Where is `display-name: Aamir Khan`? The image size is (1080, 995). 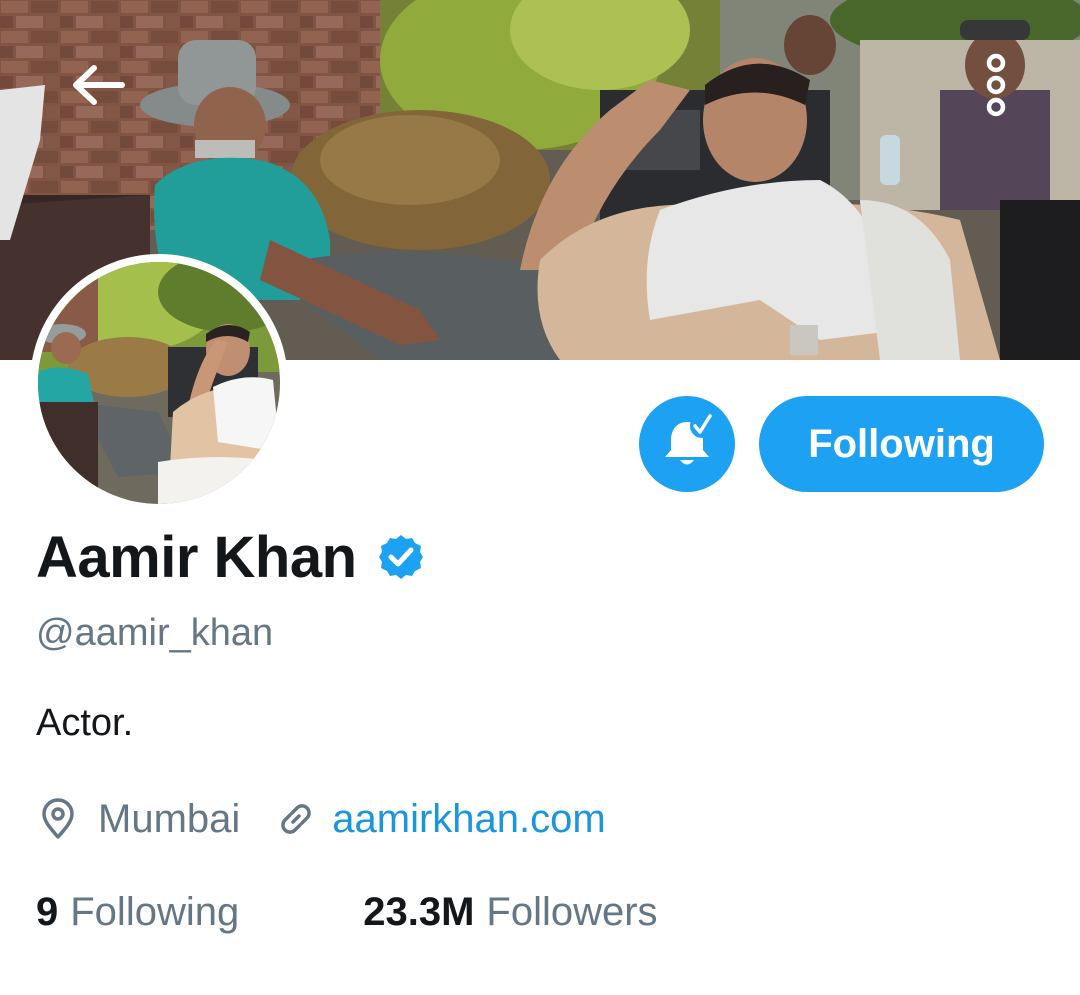 display-name: Aamir Khan is located at coordinates (196, 557).